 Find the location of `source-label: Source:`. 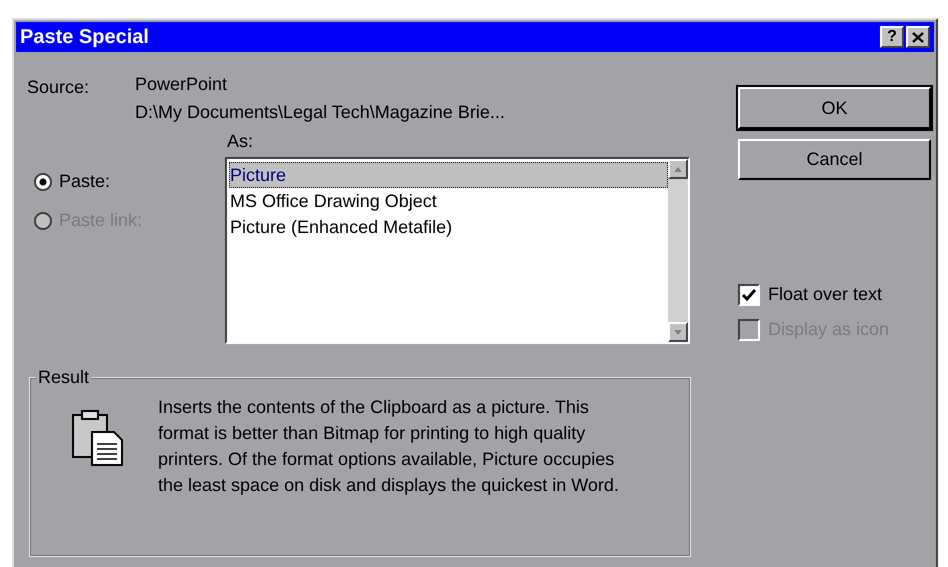

source-label: Source: is located at coordinates (58, 87).